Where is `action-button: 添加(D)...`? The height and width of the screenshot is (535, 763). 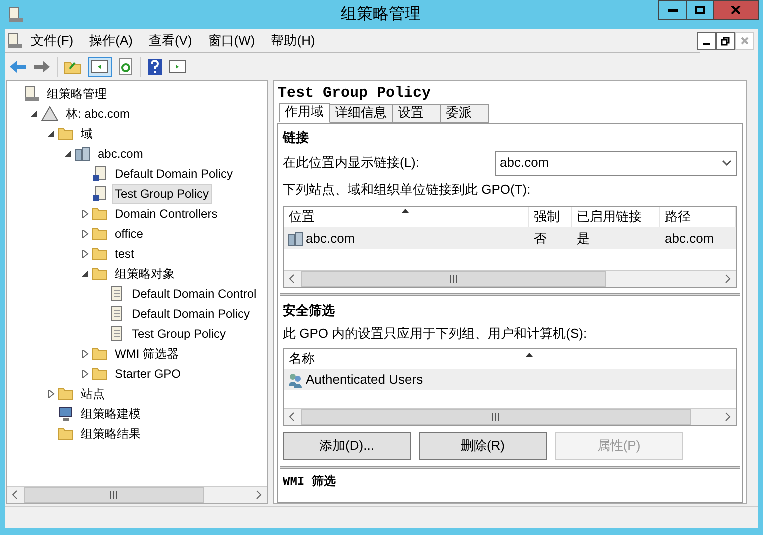
action-button: 添加(D)... is located at coordinates (347, 446).